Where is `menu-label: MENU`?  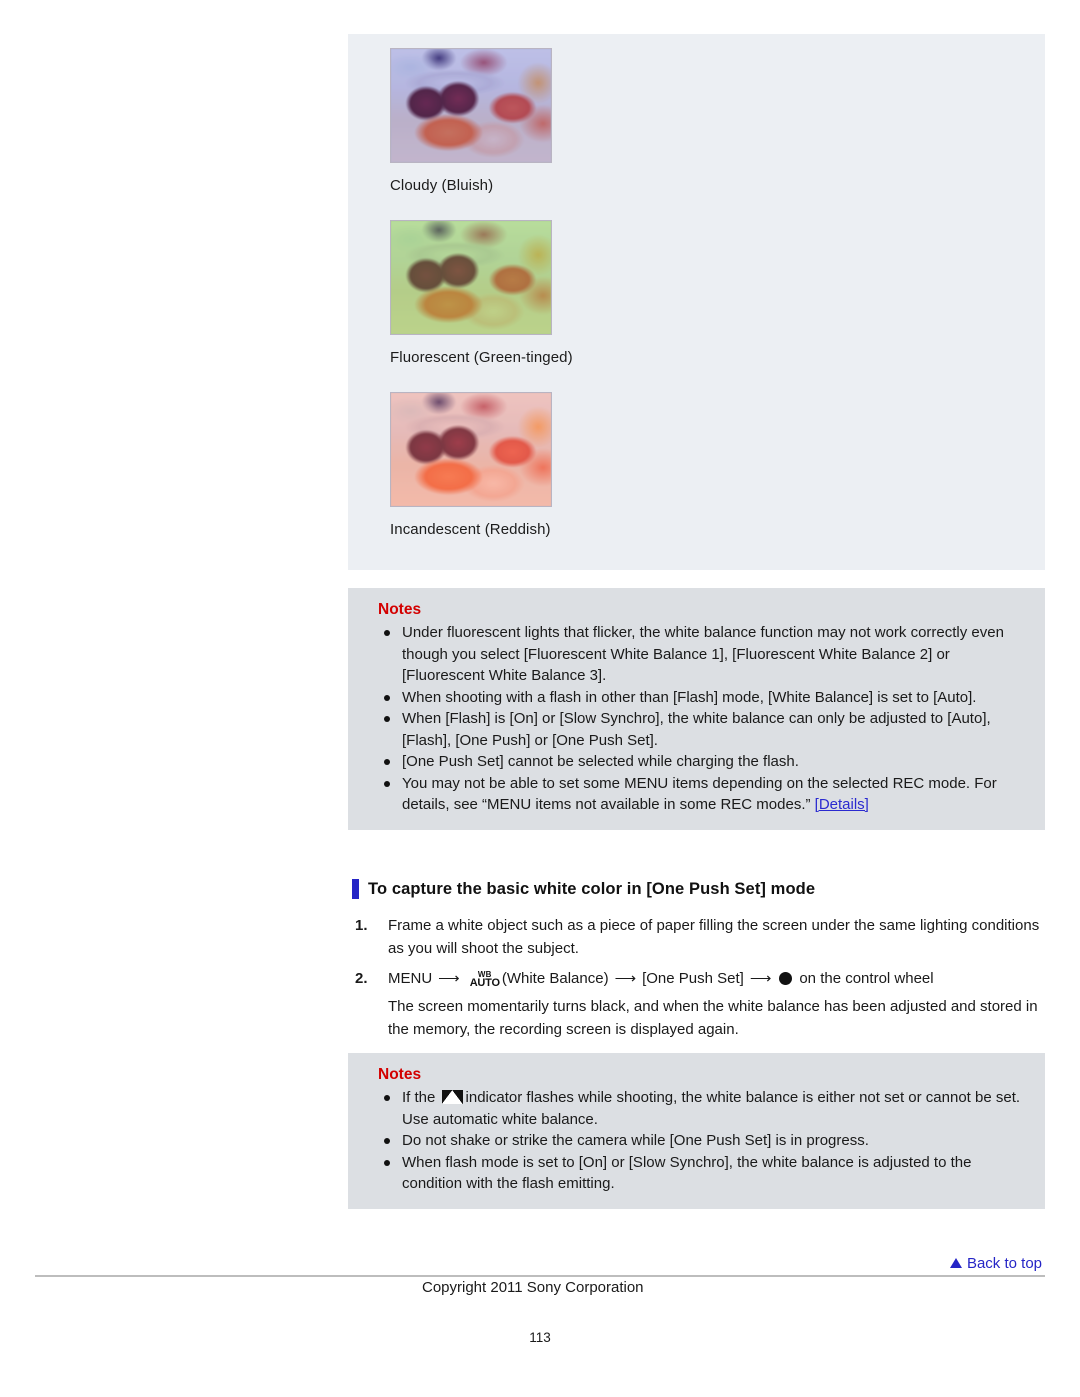 menu-label: MENU is located at coordinates (410, 978).